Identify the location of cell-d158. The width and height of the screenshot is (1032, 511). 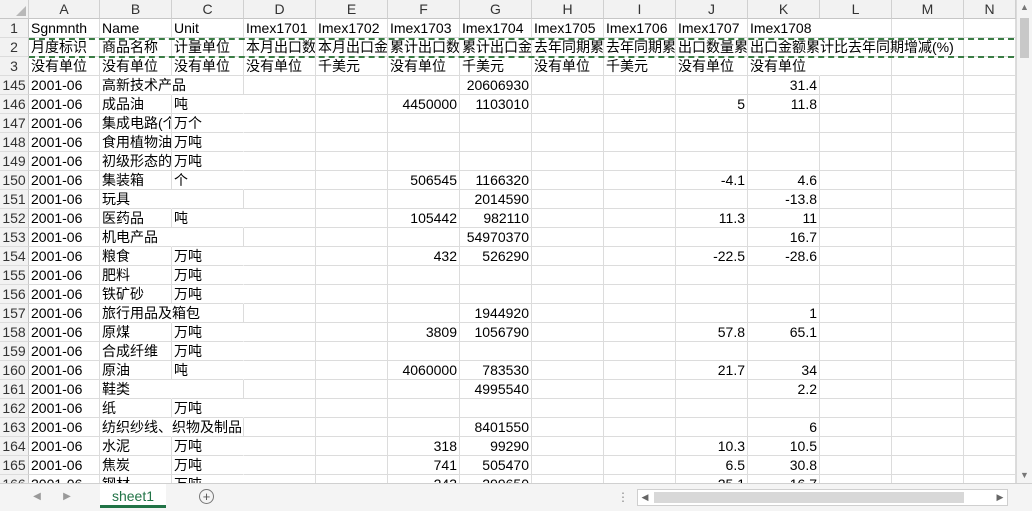
(280, 332).